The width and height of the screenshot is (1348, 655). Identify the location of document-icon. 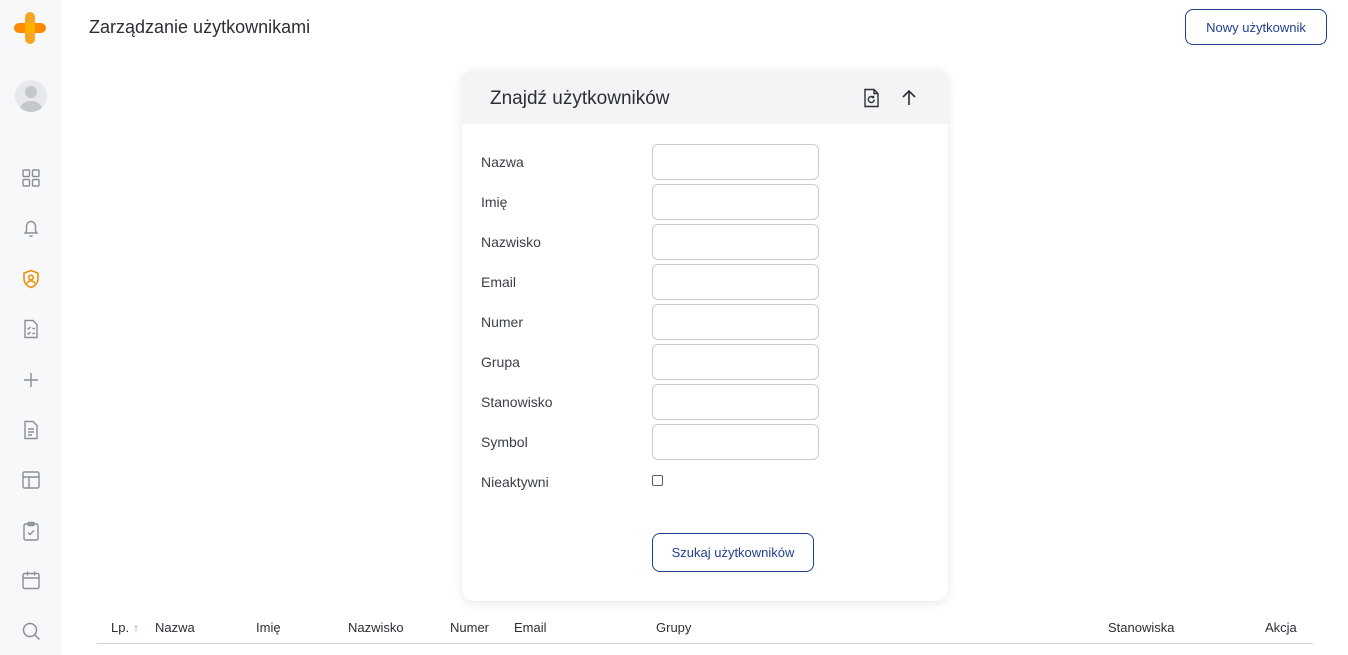
(31, 430).